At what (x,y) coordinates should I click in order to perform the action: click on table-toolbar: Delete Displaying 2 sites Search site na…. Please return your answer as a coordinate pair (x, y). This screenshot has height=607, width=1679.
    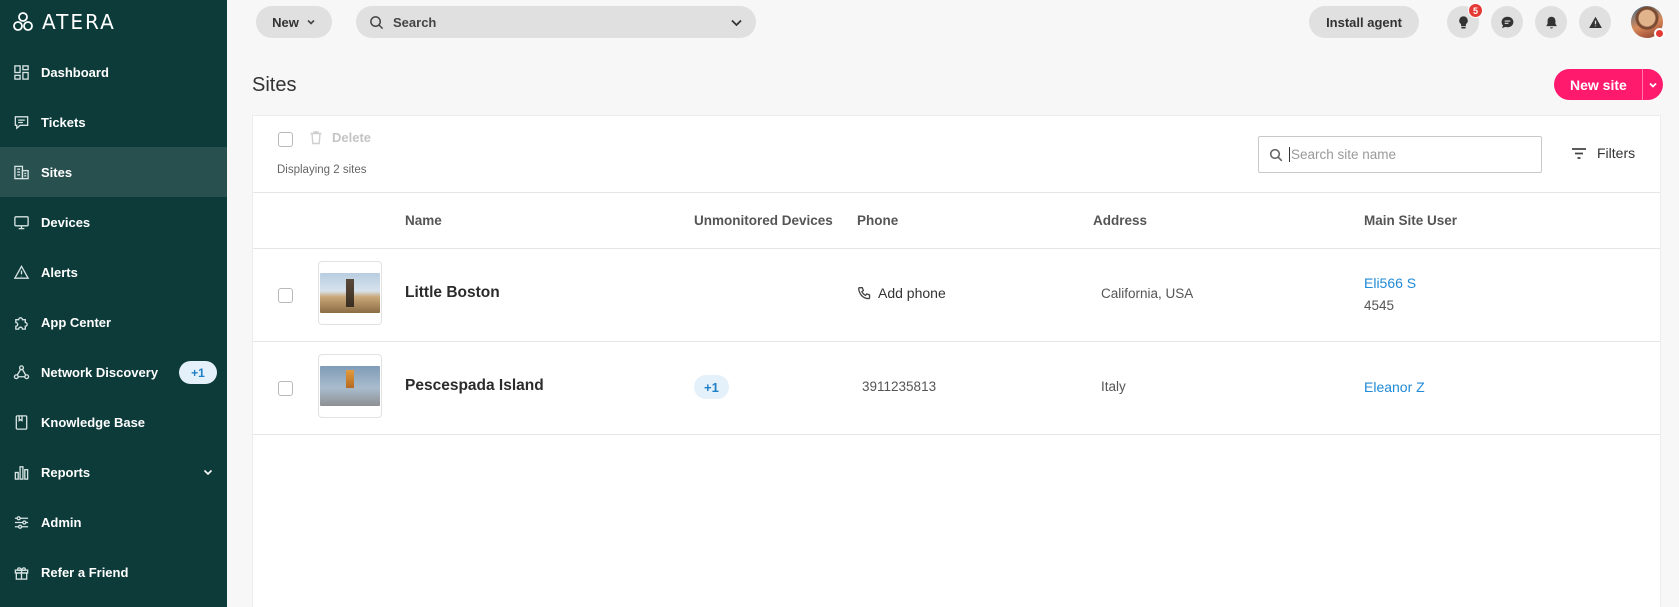
    Looking at the image, I should click on (956, 154).